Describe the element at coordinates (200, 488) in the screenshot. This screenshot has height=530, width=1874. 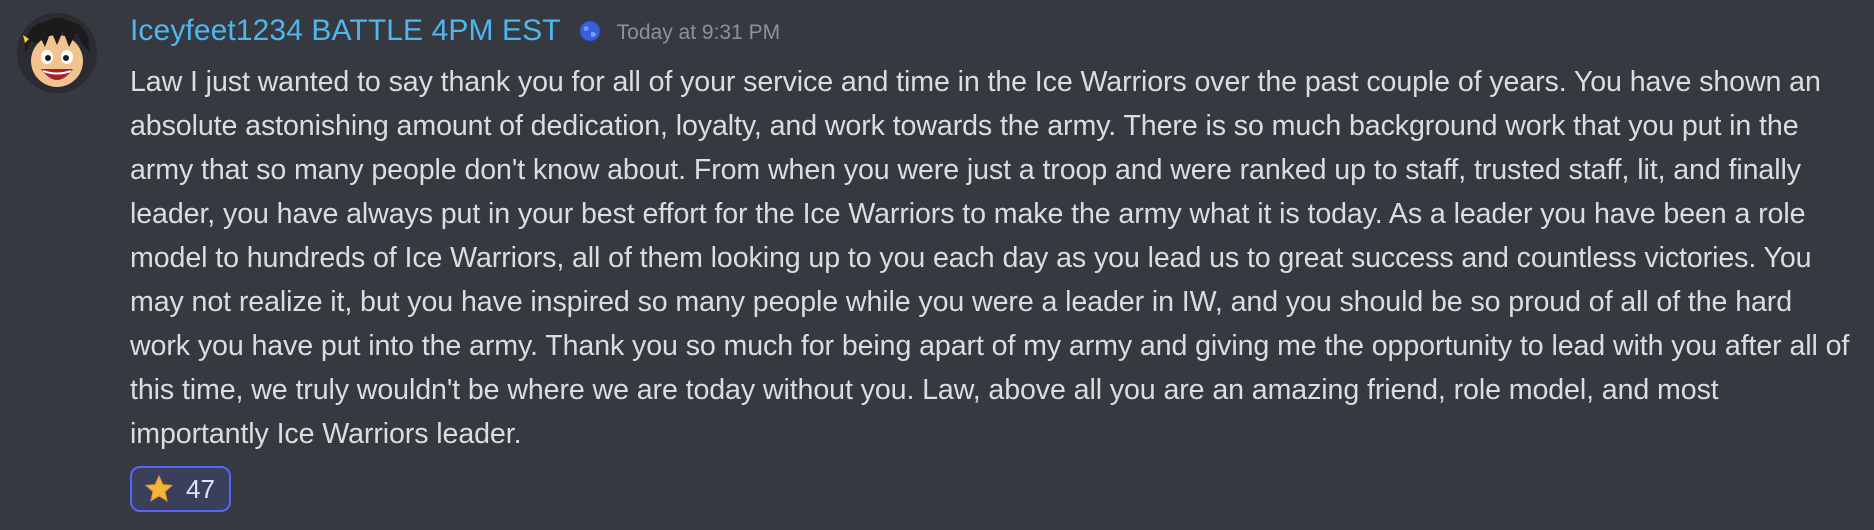
I see `reaction-count: 47` at that location.